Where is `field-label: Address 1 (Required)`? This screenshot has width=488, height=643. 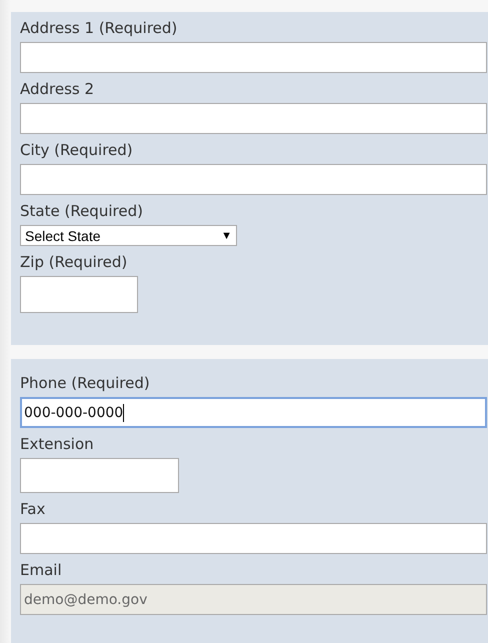 field-label: Address 1 (Required) is located at coordinates (99, 28).